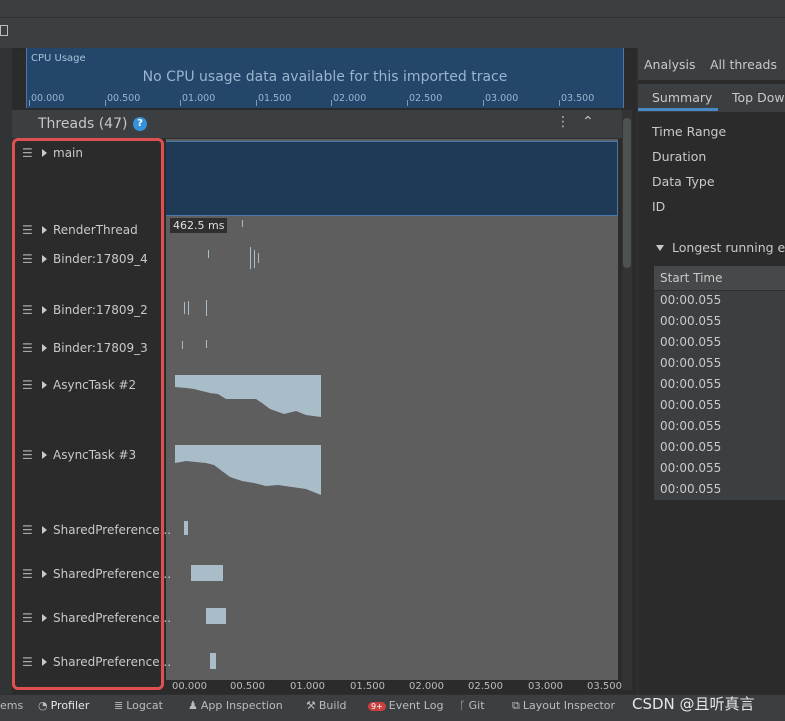 The image size is (785, 721). What do you see at coordinates (318, 124) in the screenshot?
I see `threads-header: Threads (47) ? ⋮ ⌃` at bounding box center [318, 124].